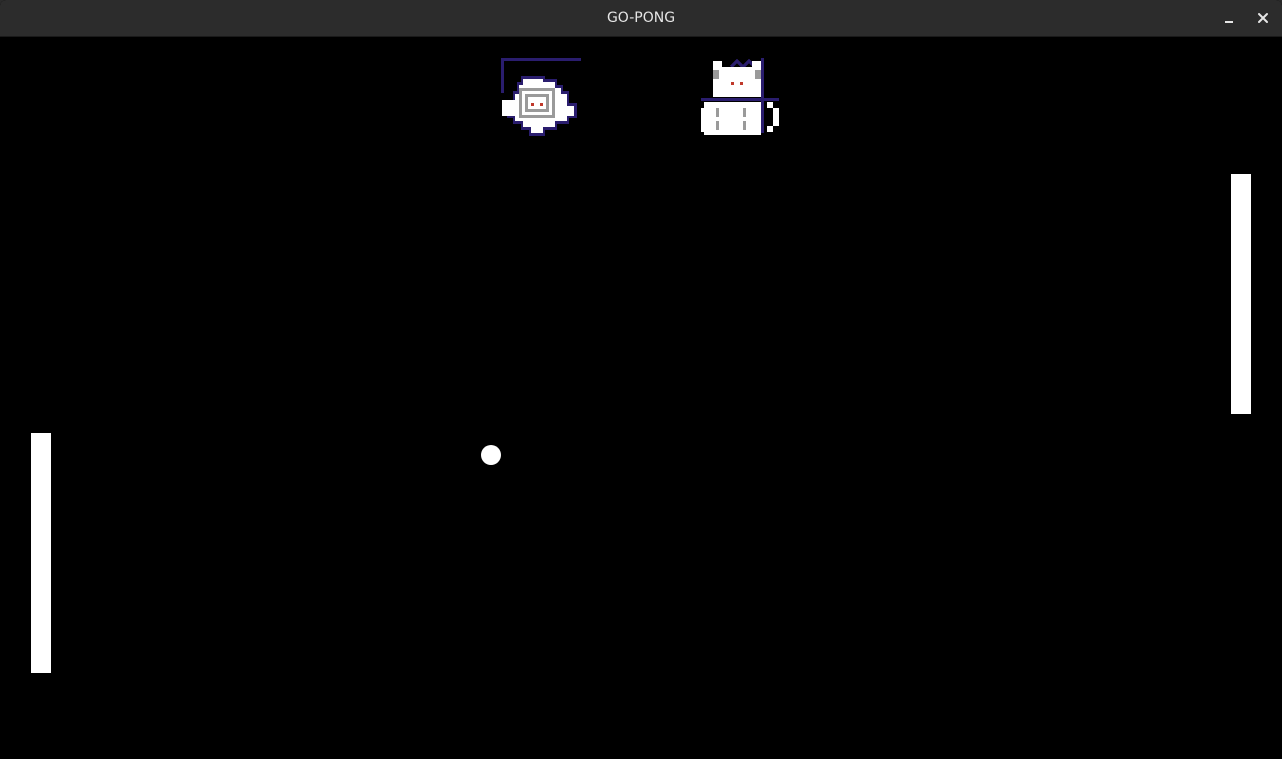  I want to click on close-button, so click(1263, 18).